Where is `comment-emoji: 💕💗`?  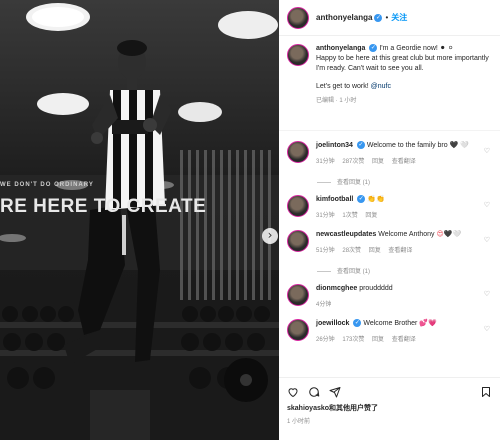 comment-emoji: 💕💗 is located at coordinates (428, 323).